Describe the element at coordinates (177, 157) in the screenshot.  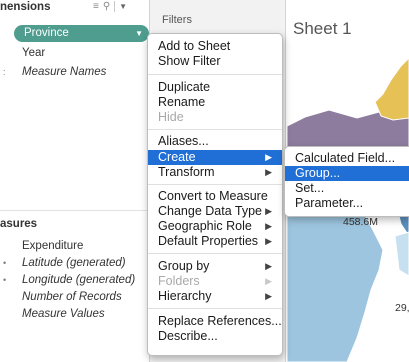
I see `menu-item-label: Create` at that location.